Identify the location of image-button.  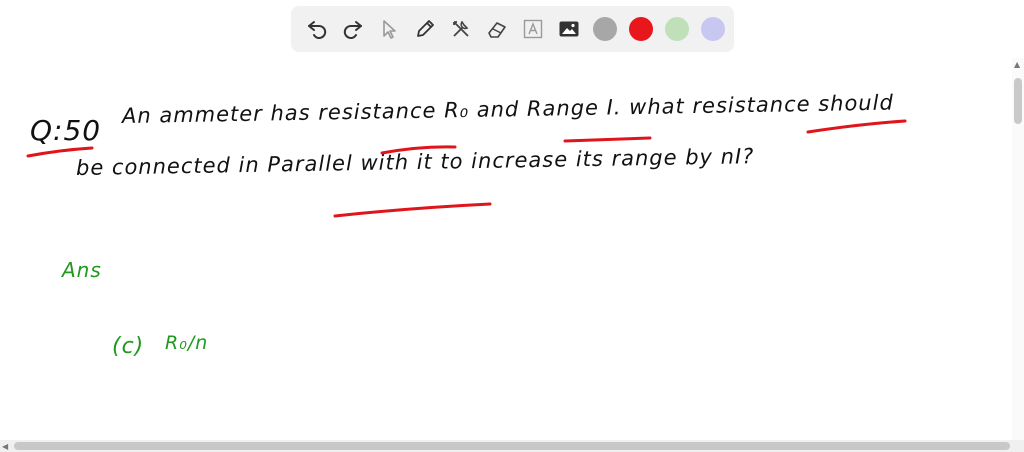
(569, 29).